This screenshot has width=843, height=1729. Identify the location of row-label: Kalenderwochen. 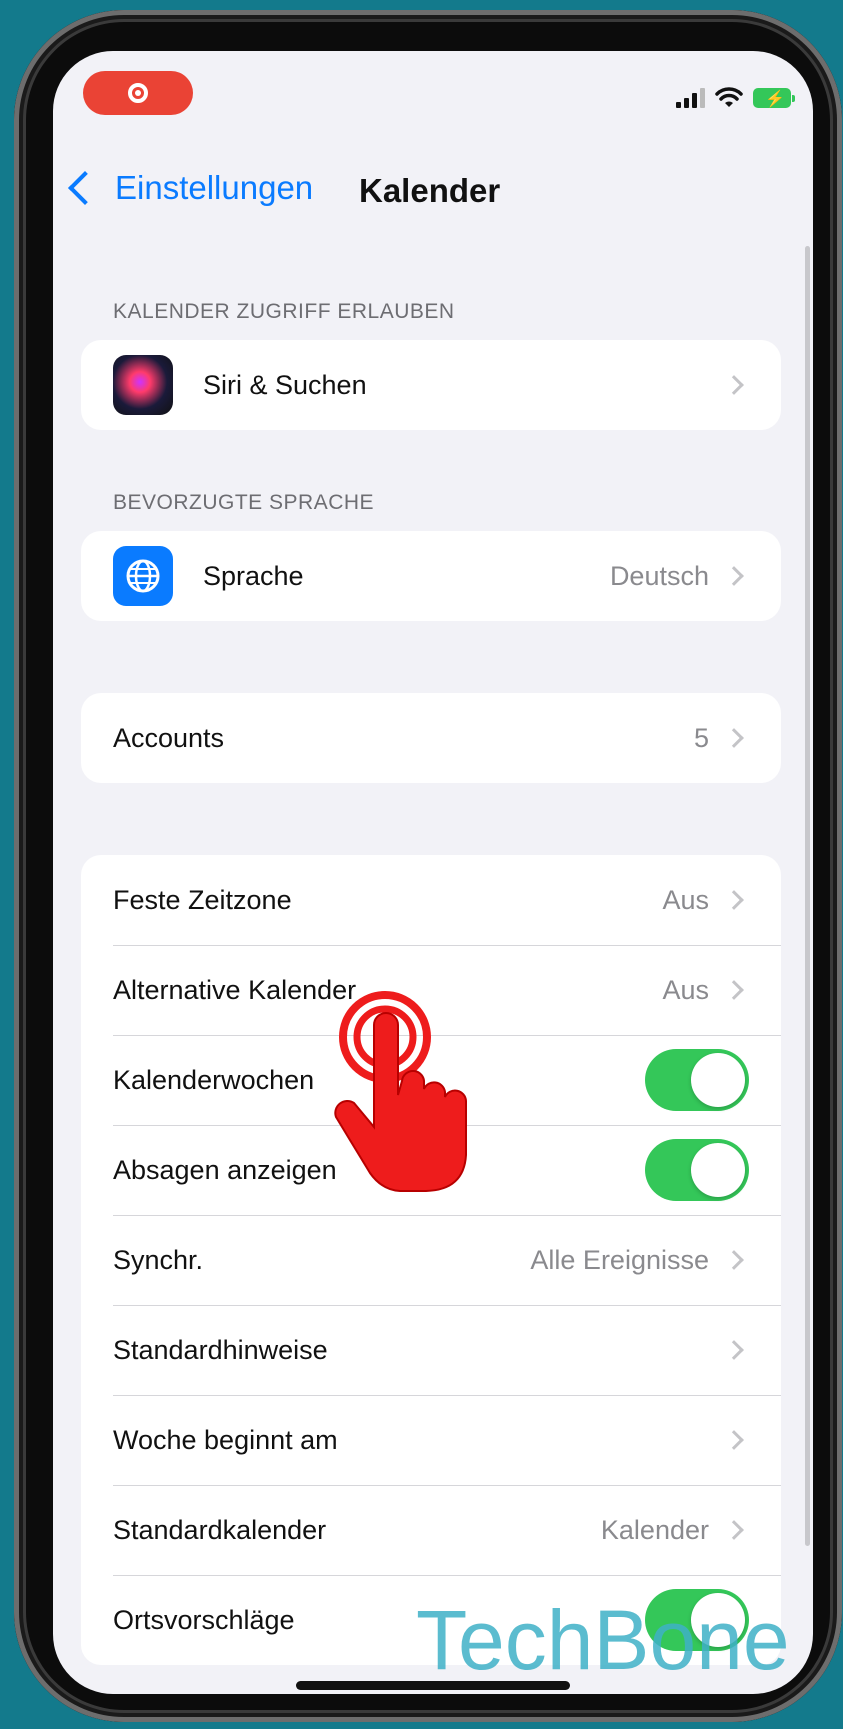
(214, 1079).